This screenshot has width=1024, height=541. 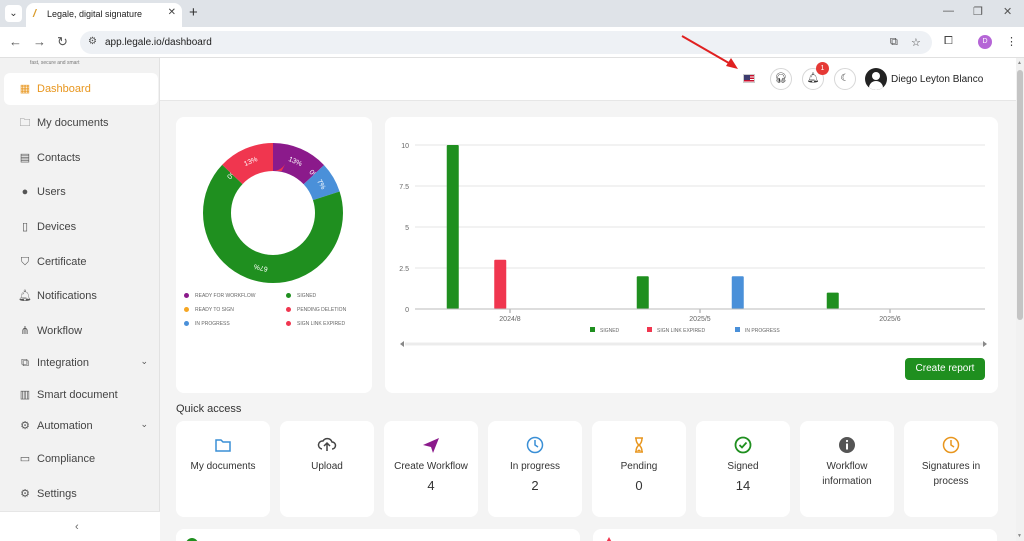 What do you see at coordinates (847, 474) in the screenshot?
I see `quick-access-label: Workflow information` at bounding box center [847, 474].